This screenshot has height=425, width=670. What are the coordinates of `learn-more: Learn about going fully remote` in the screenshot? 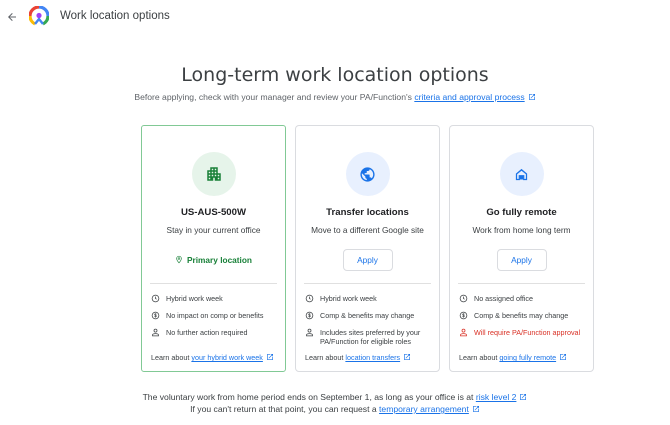 It's located at (513, 357).